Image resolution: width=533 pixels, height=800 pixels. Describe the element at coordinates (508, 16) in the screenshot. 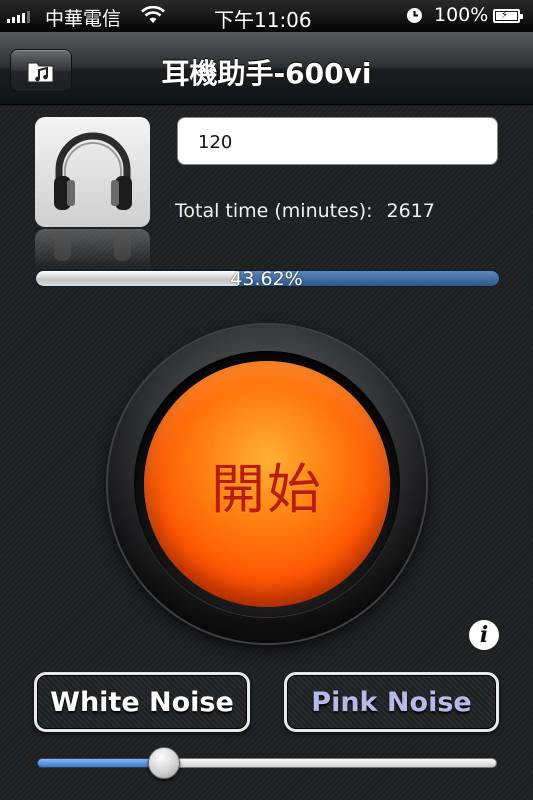

I see `battery-icon: ⚡` at that location.